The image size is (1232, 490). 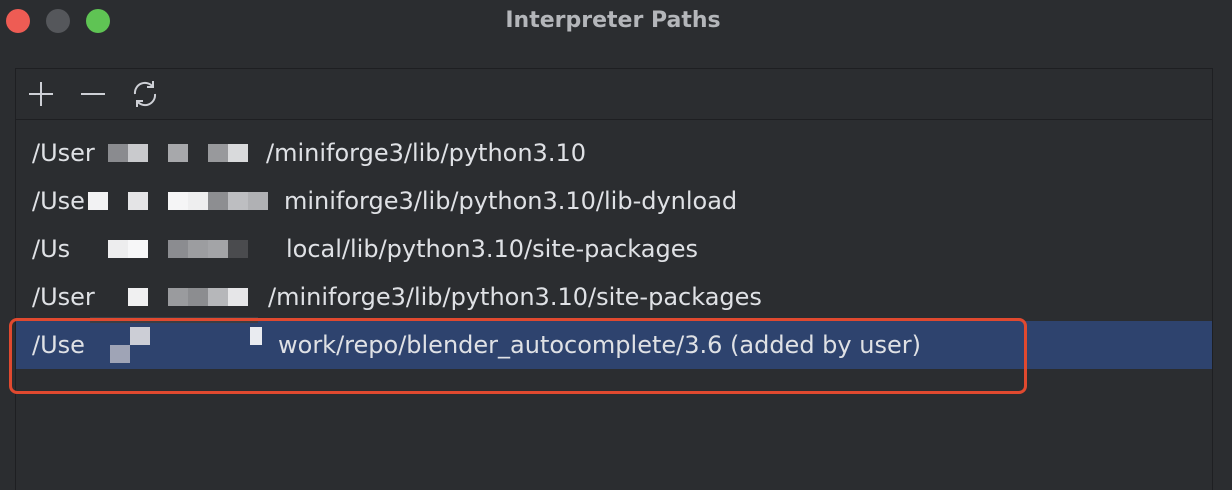 What do you see at coordinates (51, 249) in the screenshot?
I see `path-prefix: /Us` at bounding box center [51, 249].